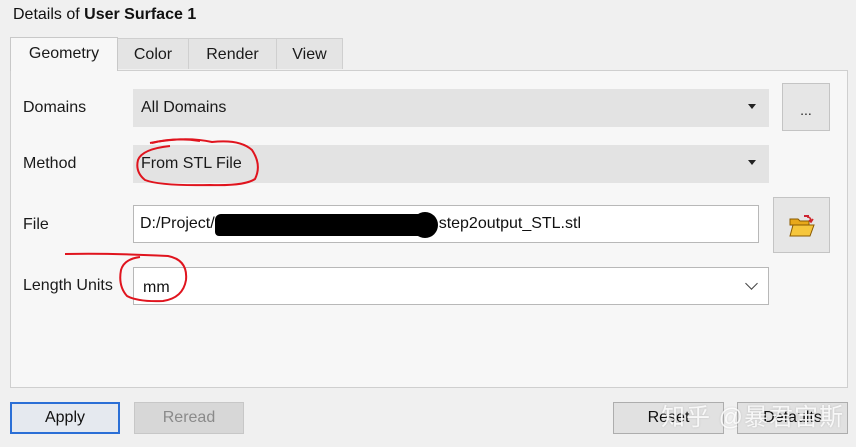 The image size is (856, 447). I want to click on file-label: File, so click(36, 224).